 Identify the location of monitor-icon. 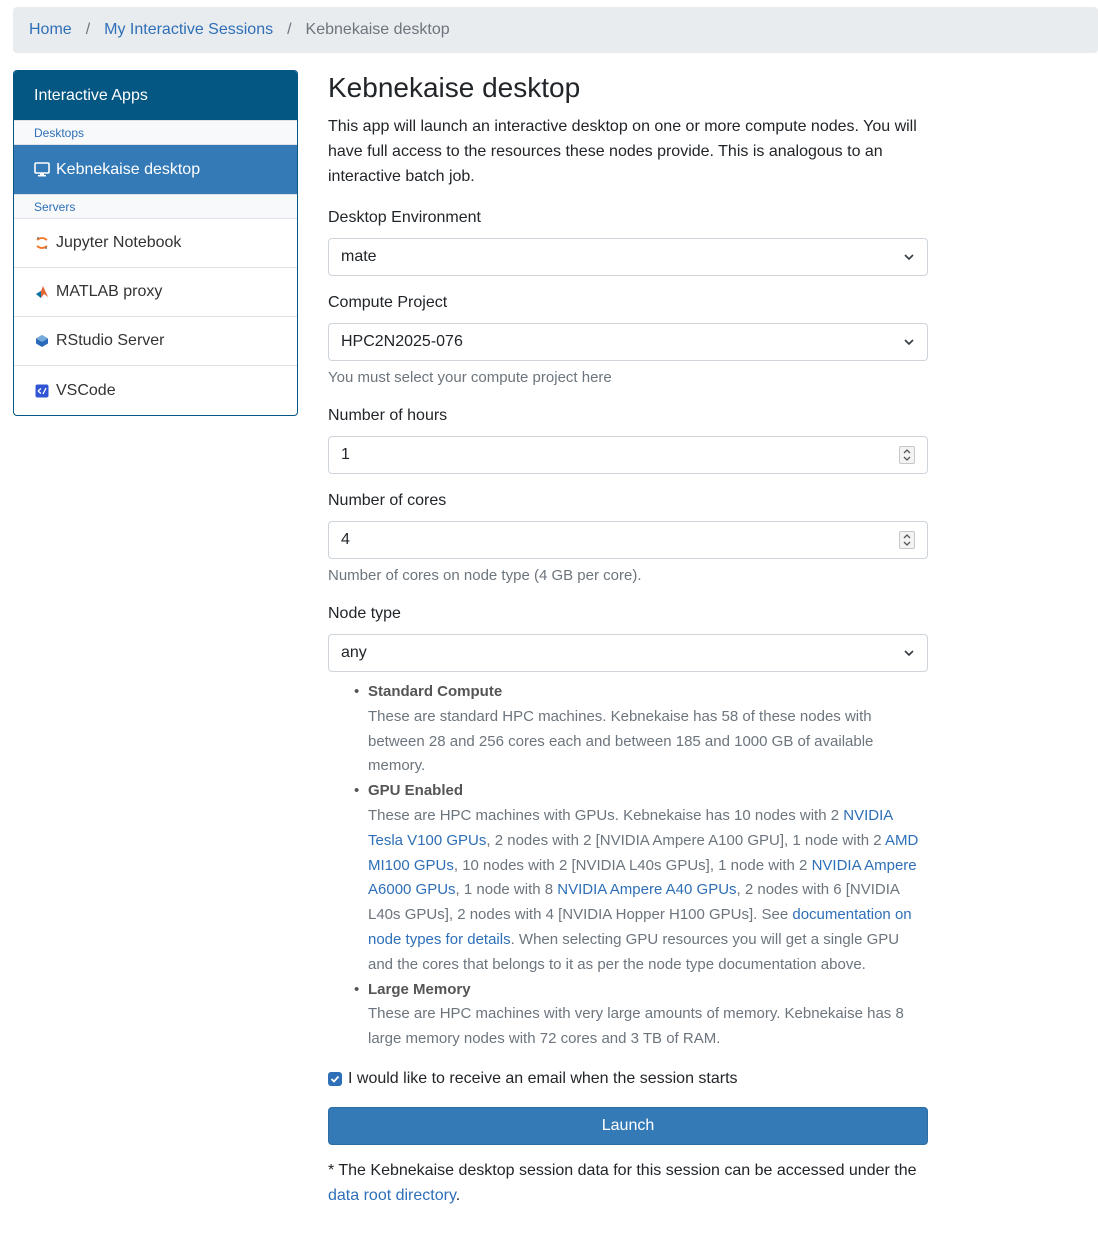
(42, 170).